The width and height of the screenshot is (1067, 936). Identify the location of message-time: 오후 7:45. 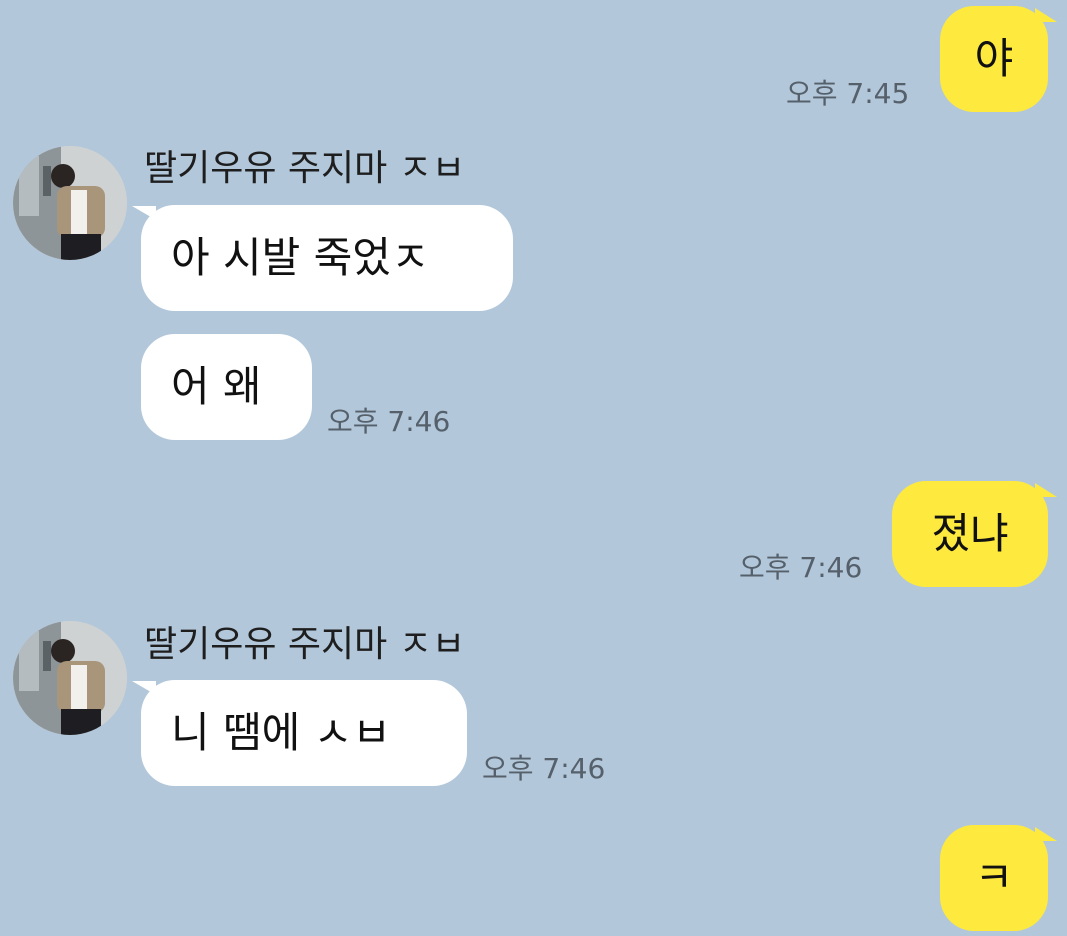
(848, 93).